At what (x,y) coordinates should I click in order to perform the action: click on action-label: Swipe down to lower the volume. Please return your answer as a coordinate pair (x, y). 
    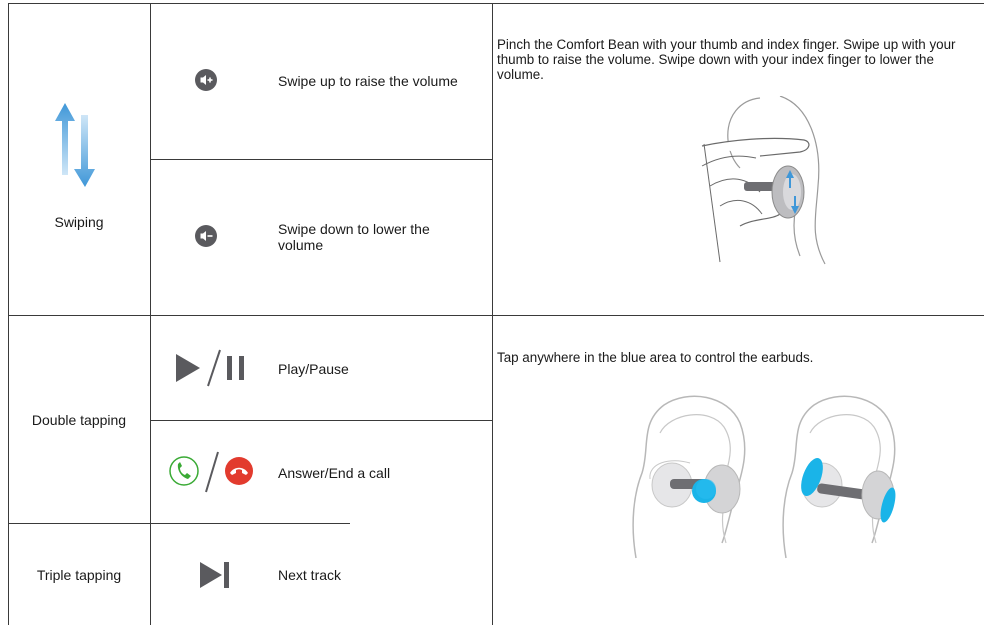
    Looking at the image, I should click on (354, 237).